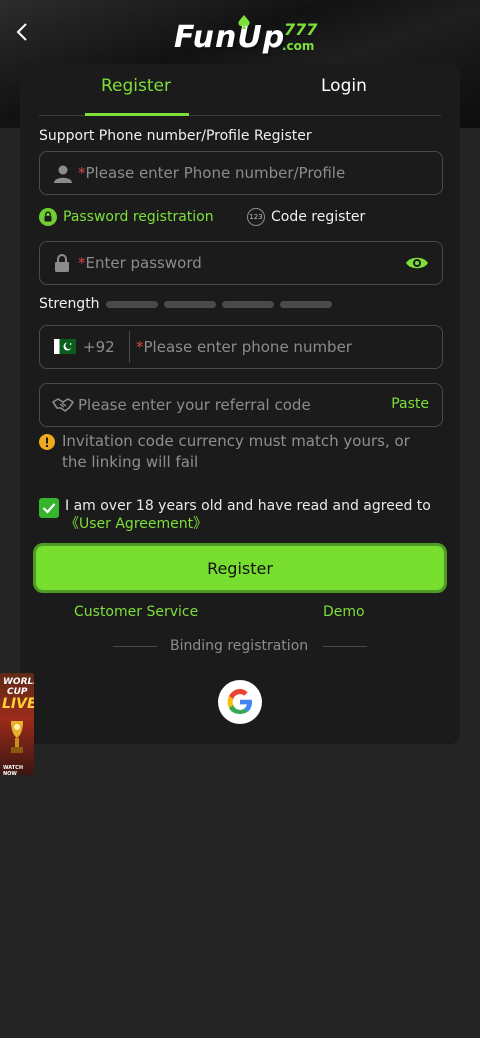 The width and height of the screenshot is (480, 1038). Describe the element at coordinates (137, 114) in the screenshot. I see `active-tab-indicator` at that location.